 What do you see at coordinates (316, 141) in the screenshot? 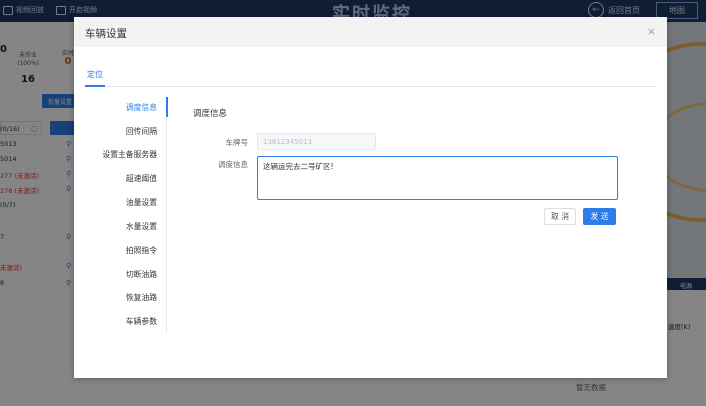
I see `plate-number-input` at bounding box center [316, 141].